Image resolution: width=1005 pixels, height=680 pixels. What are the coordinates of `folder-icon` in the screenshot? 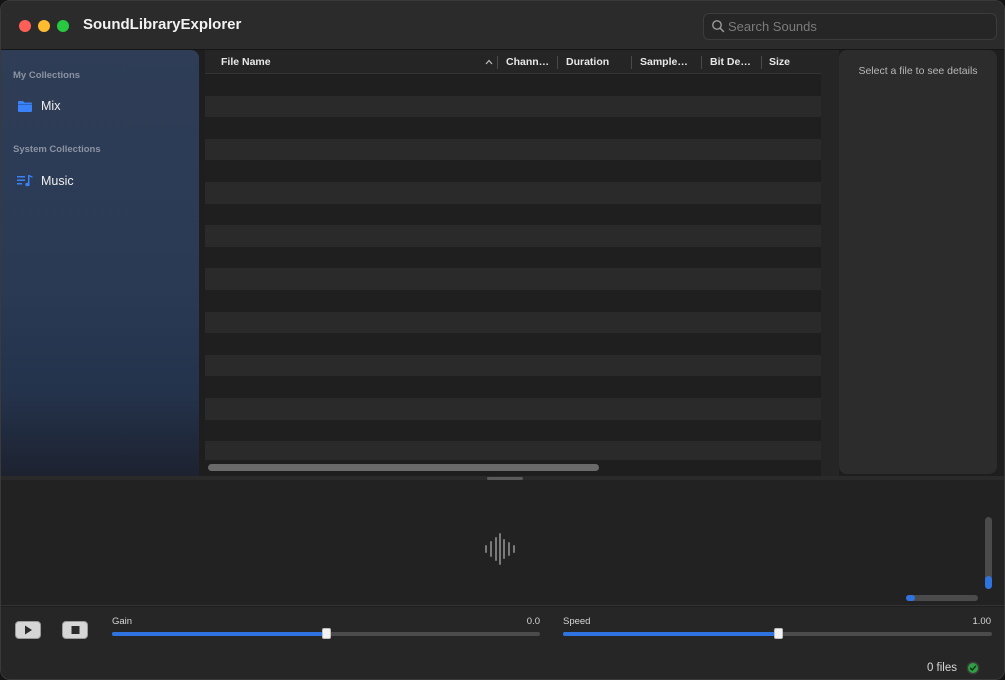 It's located at (25, 106).